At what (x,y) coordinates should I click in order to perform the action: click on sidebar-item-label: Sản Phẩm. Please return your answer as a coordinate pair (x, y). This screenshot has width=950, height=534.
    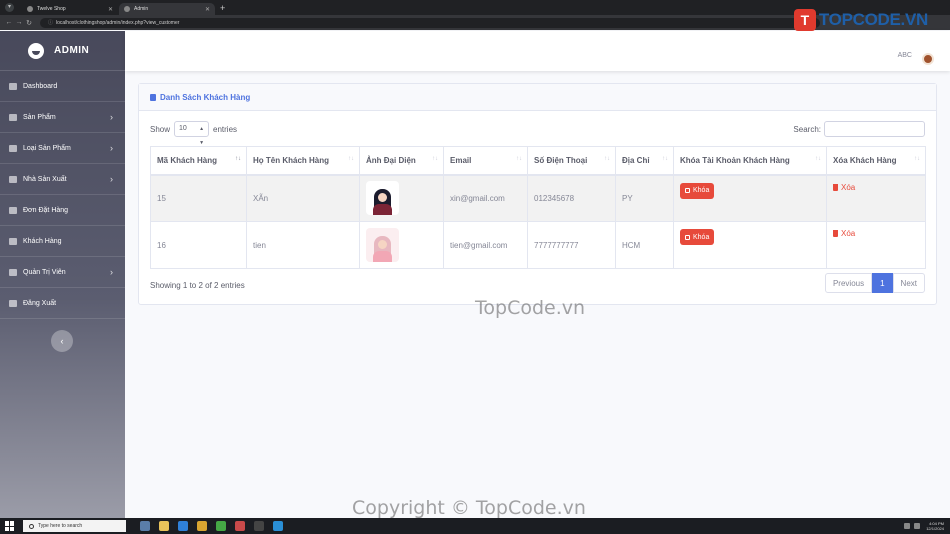
    Looking at the image, I should click on (39, 117).